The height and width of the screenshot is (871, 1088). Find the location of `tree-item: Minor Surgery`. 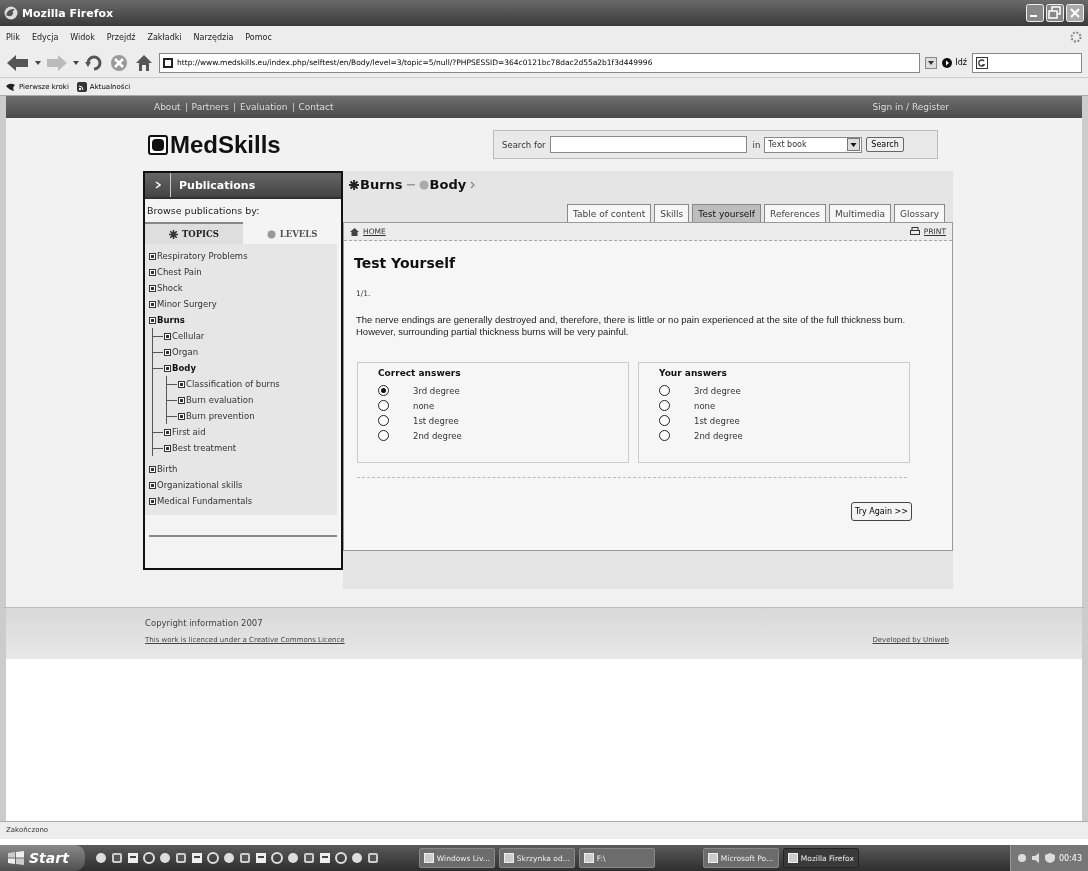

tree-item: Minor Surgery is located at coordinates (187, 304).